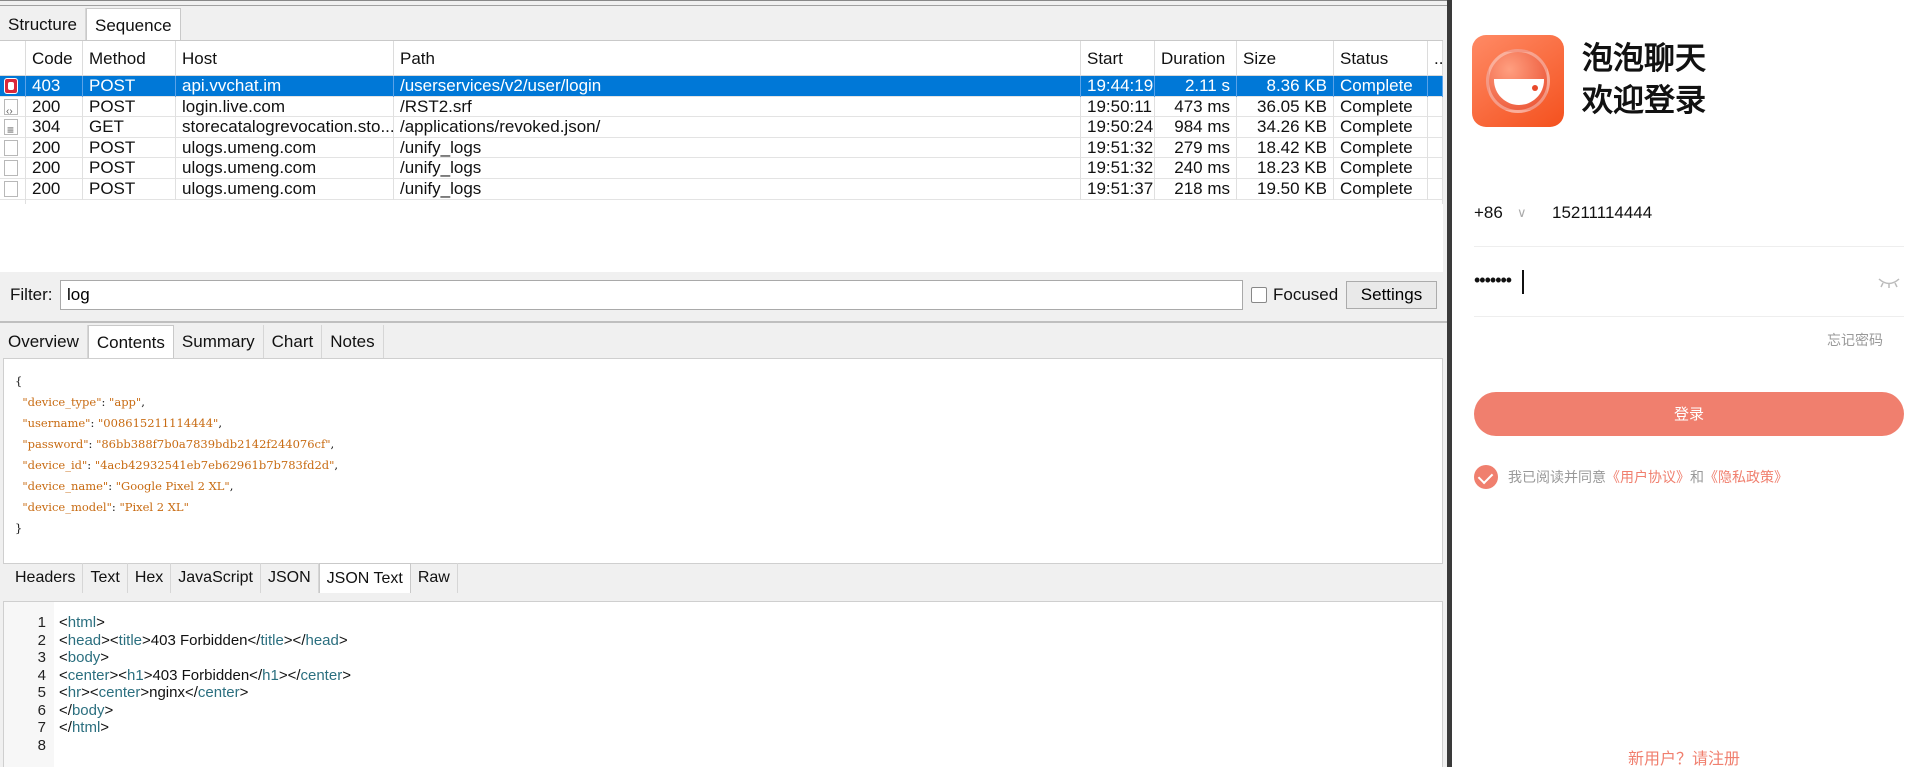 This screenshot has width=1908, height=767. Describe the element at coordinates (213, 444) in the screenshot. I see `json-value: "86bb388f7b0a7839bdb2142f244076cf"` at that location.